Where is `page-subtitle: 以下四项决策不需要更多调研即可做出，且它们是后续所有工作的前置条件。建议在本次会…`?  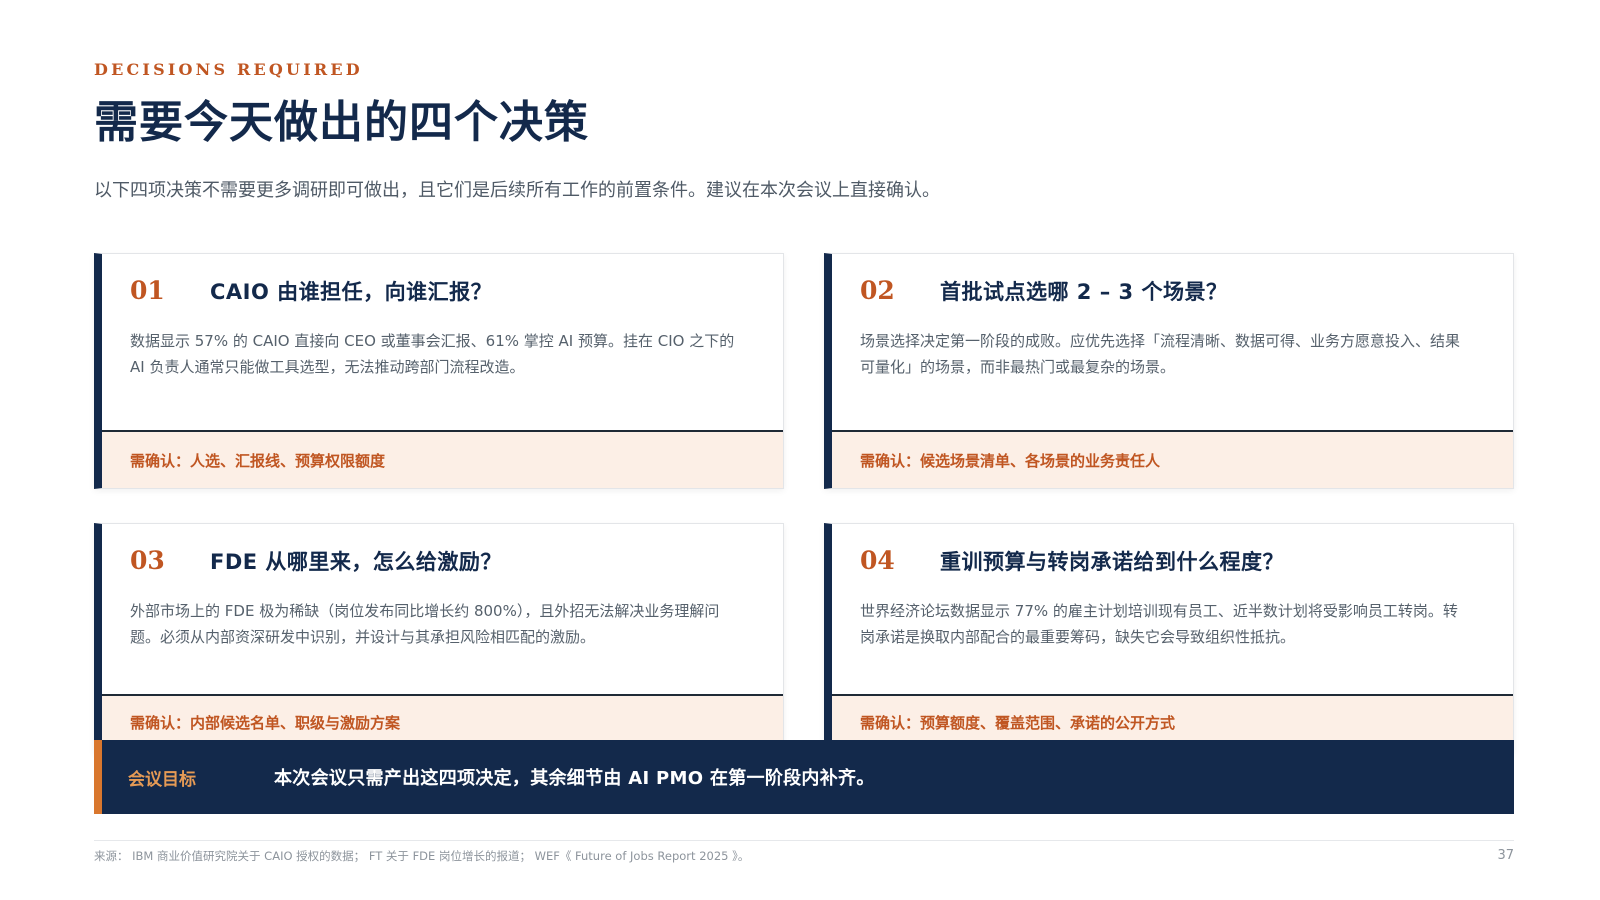
page-subtitle: 以下四项决策不需要更多调研即可做出，且它们是后续所有工作的前置条件。建议在本次会… is located at coordinates (517, 190).